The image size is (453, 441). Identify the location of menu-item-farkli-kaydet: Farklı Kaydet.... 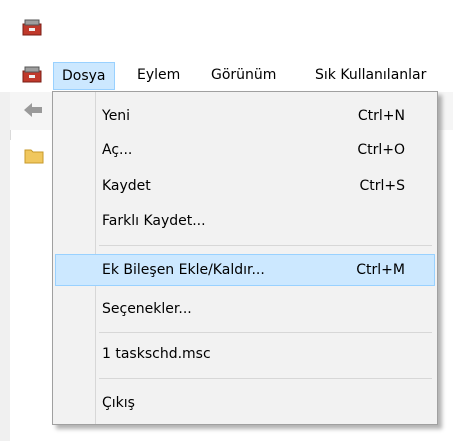
(245, 221).